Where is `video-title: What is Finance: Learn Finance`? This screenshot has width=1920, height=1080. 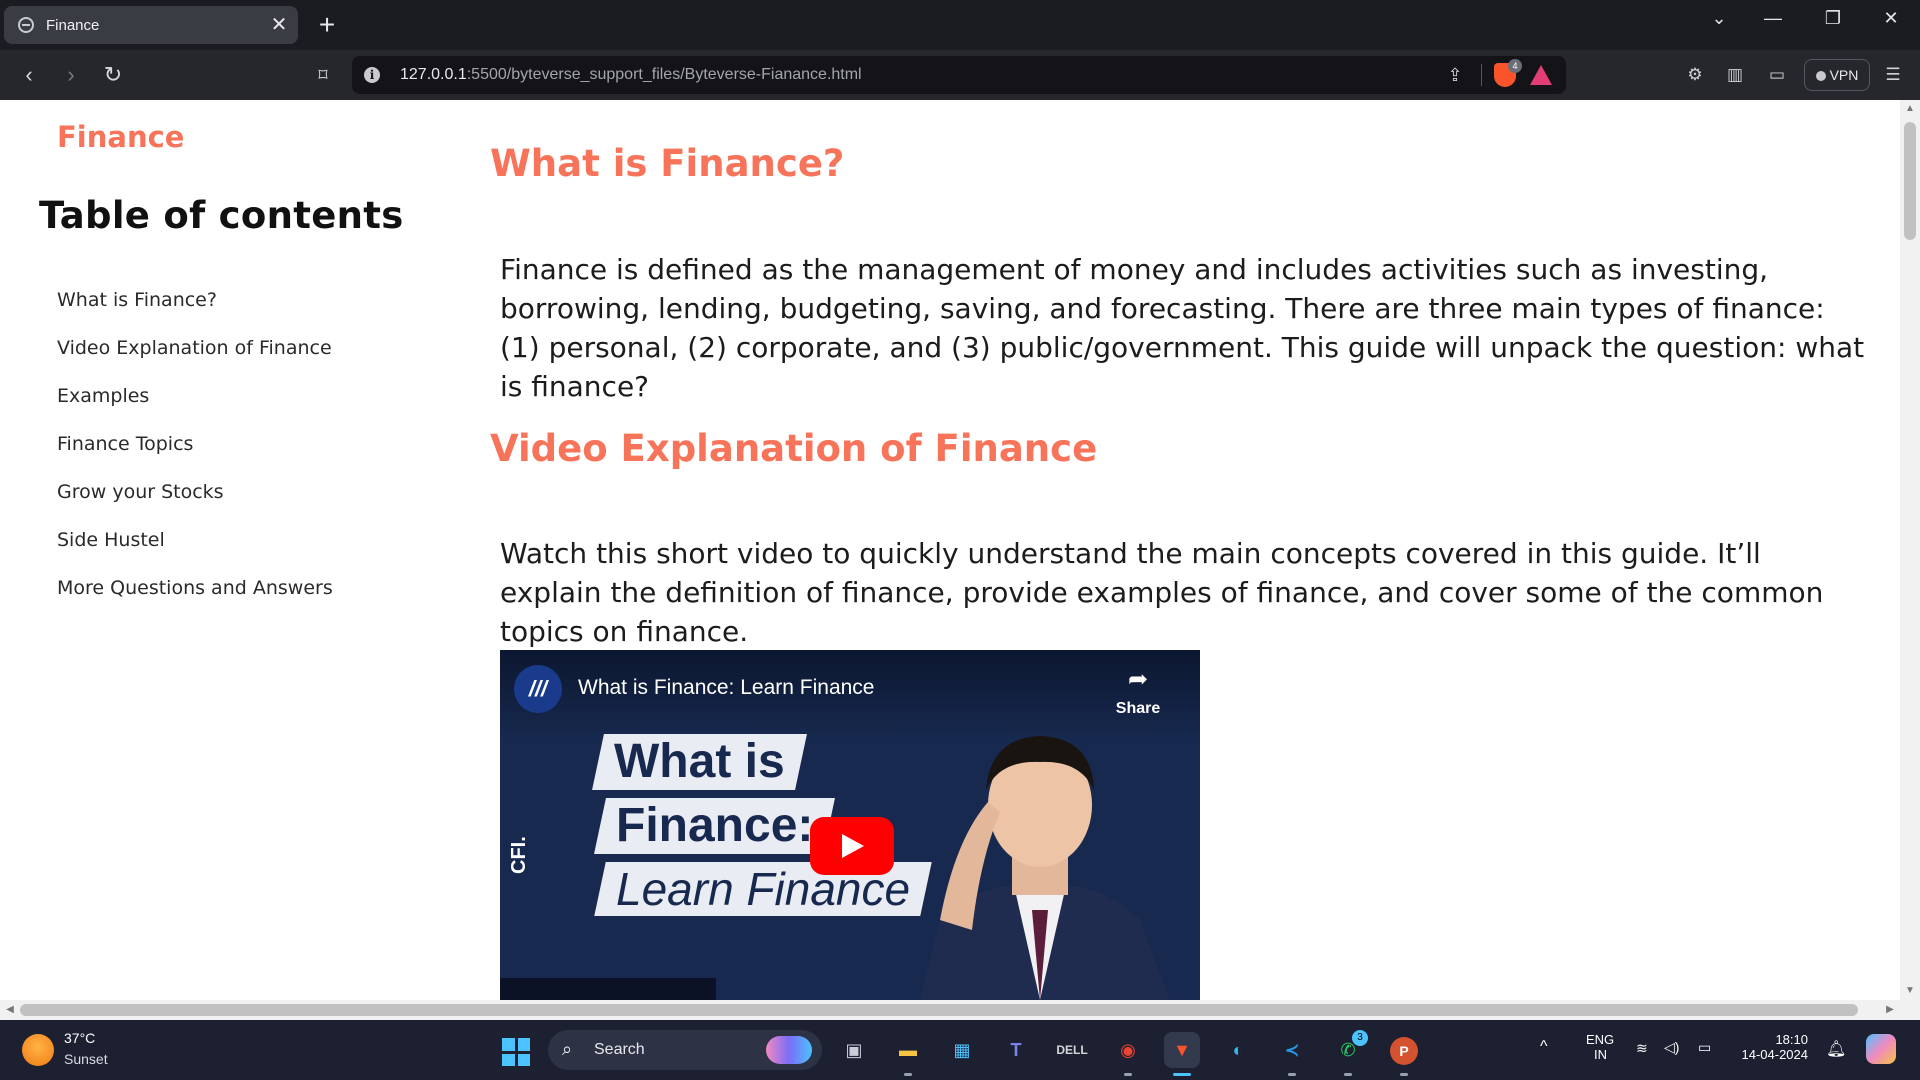 video-title: What is Finance: Learn Finance is located at coordinates (726, 688).